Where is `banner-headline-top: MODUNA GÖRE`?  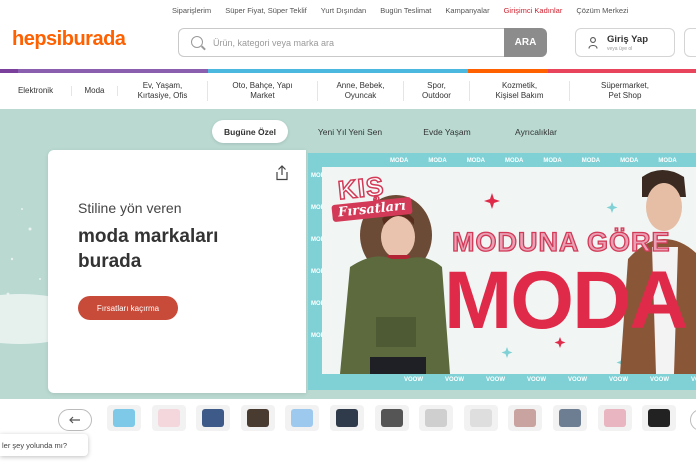
banner-headline-top: MODUNA GÖRE is located at coordinates (561, 241).